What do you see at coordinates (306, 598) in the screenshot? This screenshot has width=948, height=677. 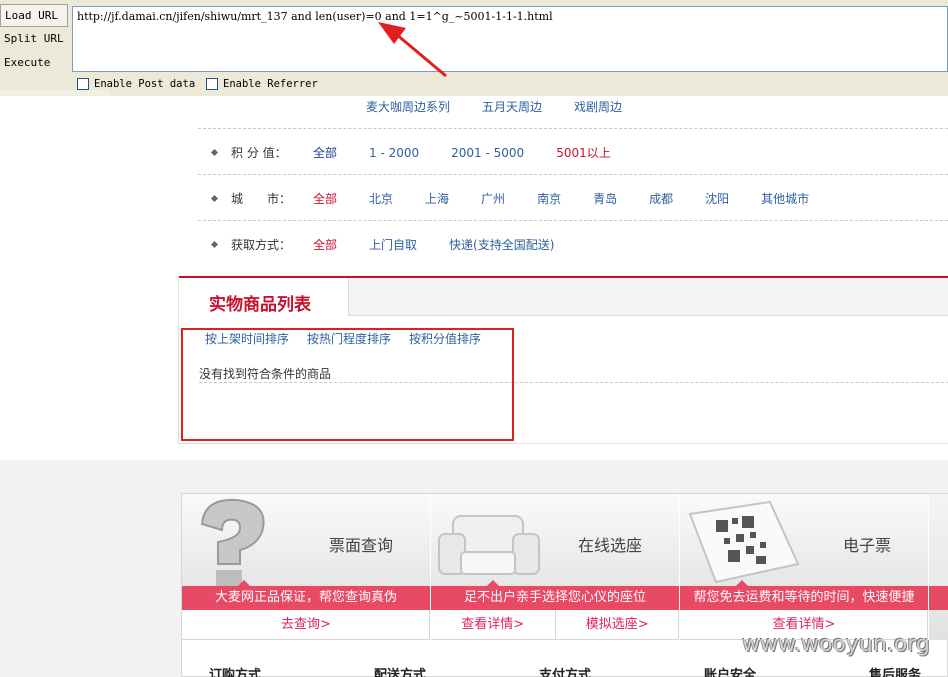 I see `service-description: 大麦网正品保证，帮您查询真伪` at bounding box center [306, 598].